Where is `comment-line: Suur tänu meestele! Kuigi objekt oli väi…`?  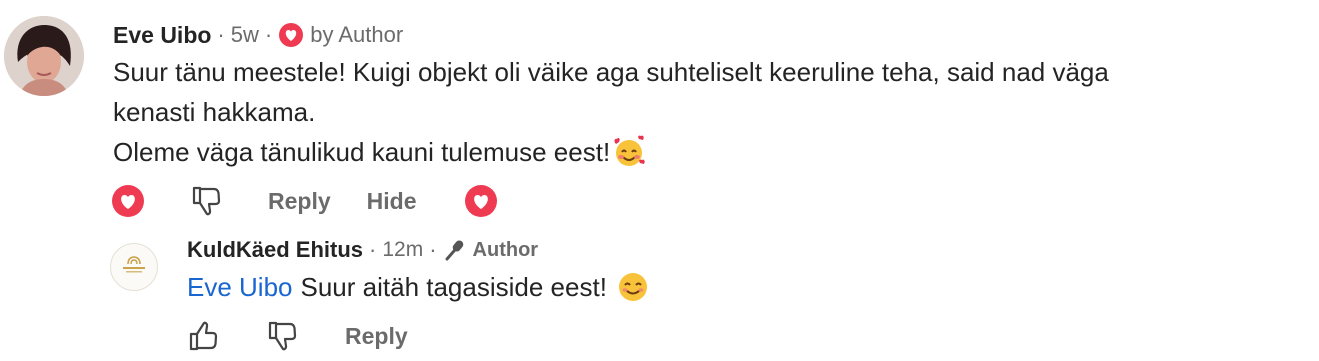 comment-line: Suur tänu meestele! Kuigi objekt oli väi… is located at coordinates (611, 72).